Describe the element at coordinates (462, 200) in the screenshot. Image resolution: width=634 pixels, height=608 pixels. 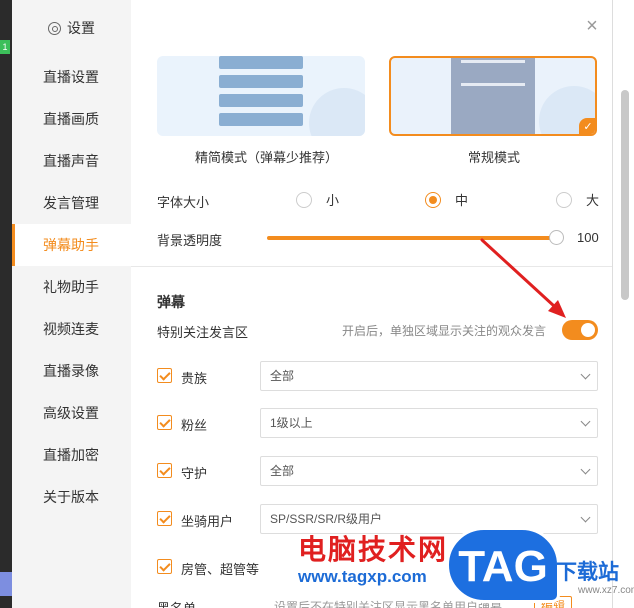
I see `font-size-medium-label: 中` at that location.